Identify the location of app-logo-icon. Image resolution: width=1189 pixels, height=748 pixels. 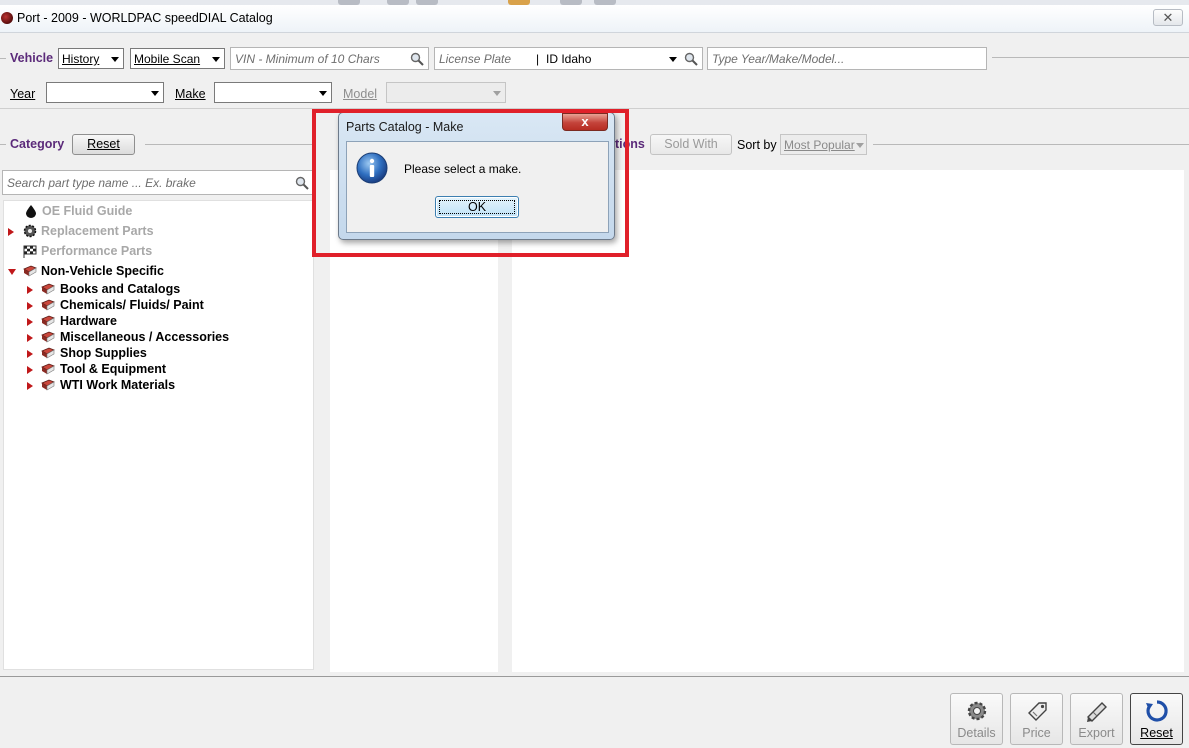
(7, 18).